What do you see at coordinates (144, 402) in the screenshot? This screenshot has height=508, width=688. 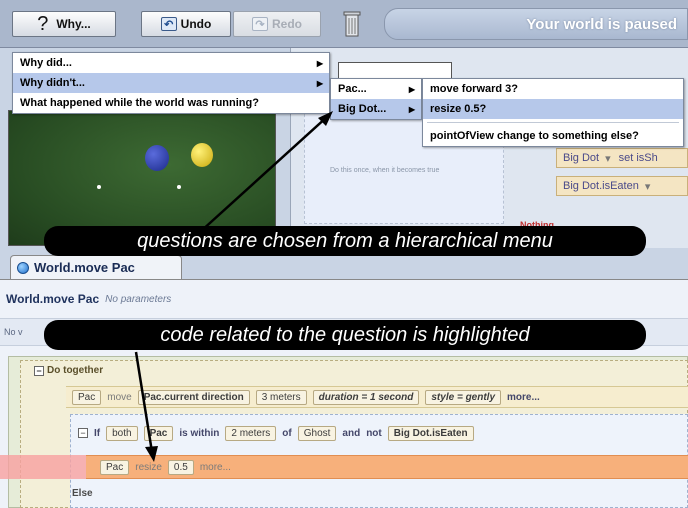 I see `code-arrow-line` at bounding box center [144, 402].